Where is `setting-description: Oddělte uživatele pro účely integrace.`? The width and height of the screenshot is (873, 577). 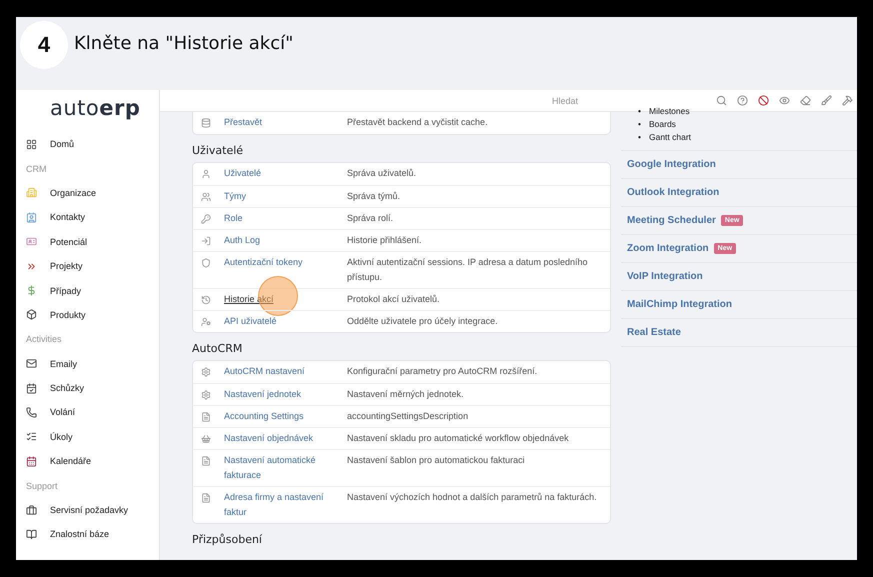
setting-description: Oddělte uživatele pro účely integrace. is located at coordinates (423, 321).